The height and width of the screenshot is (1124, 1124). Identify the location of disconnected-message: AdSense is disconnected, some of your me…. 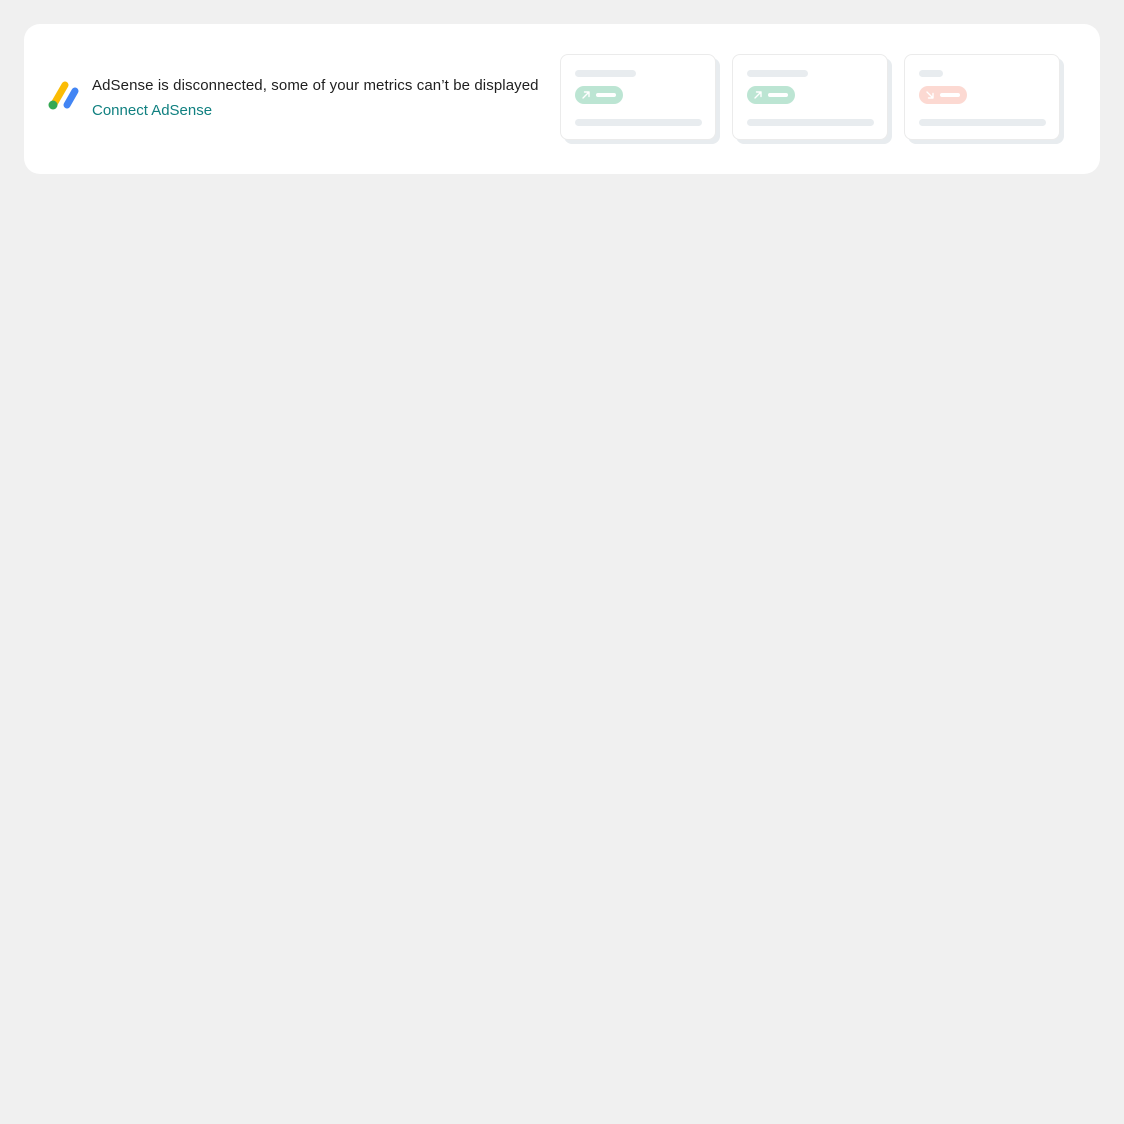
(315, 85).